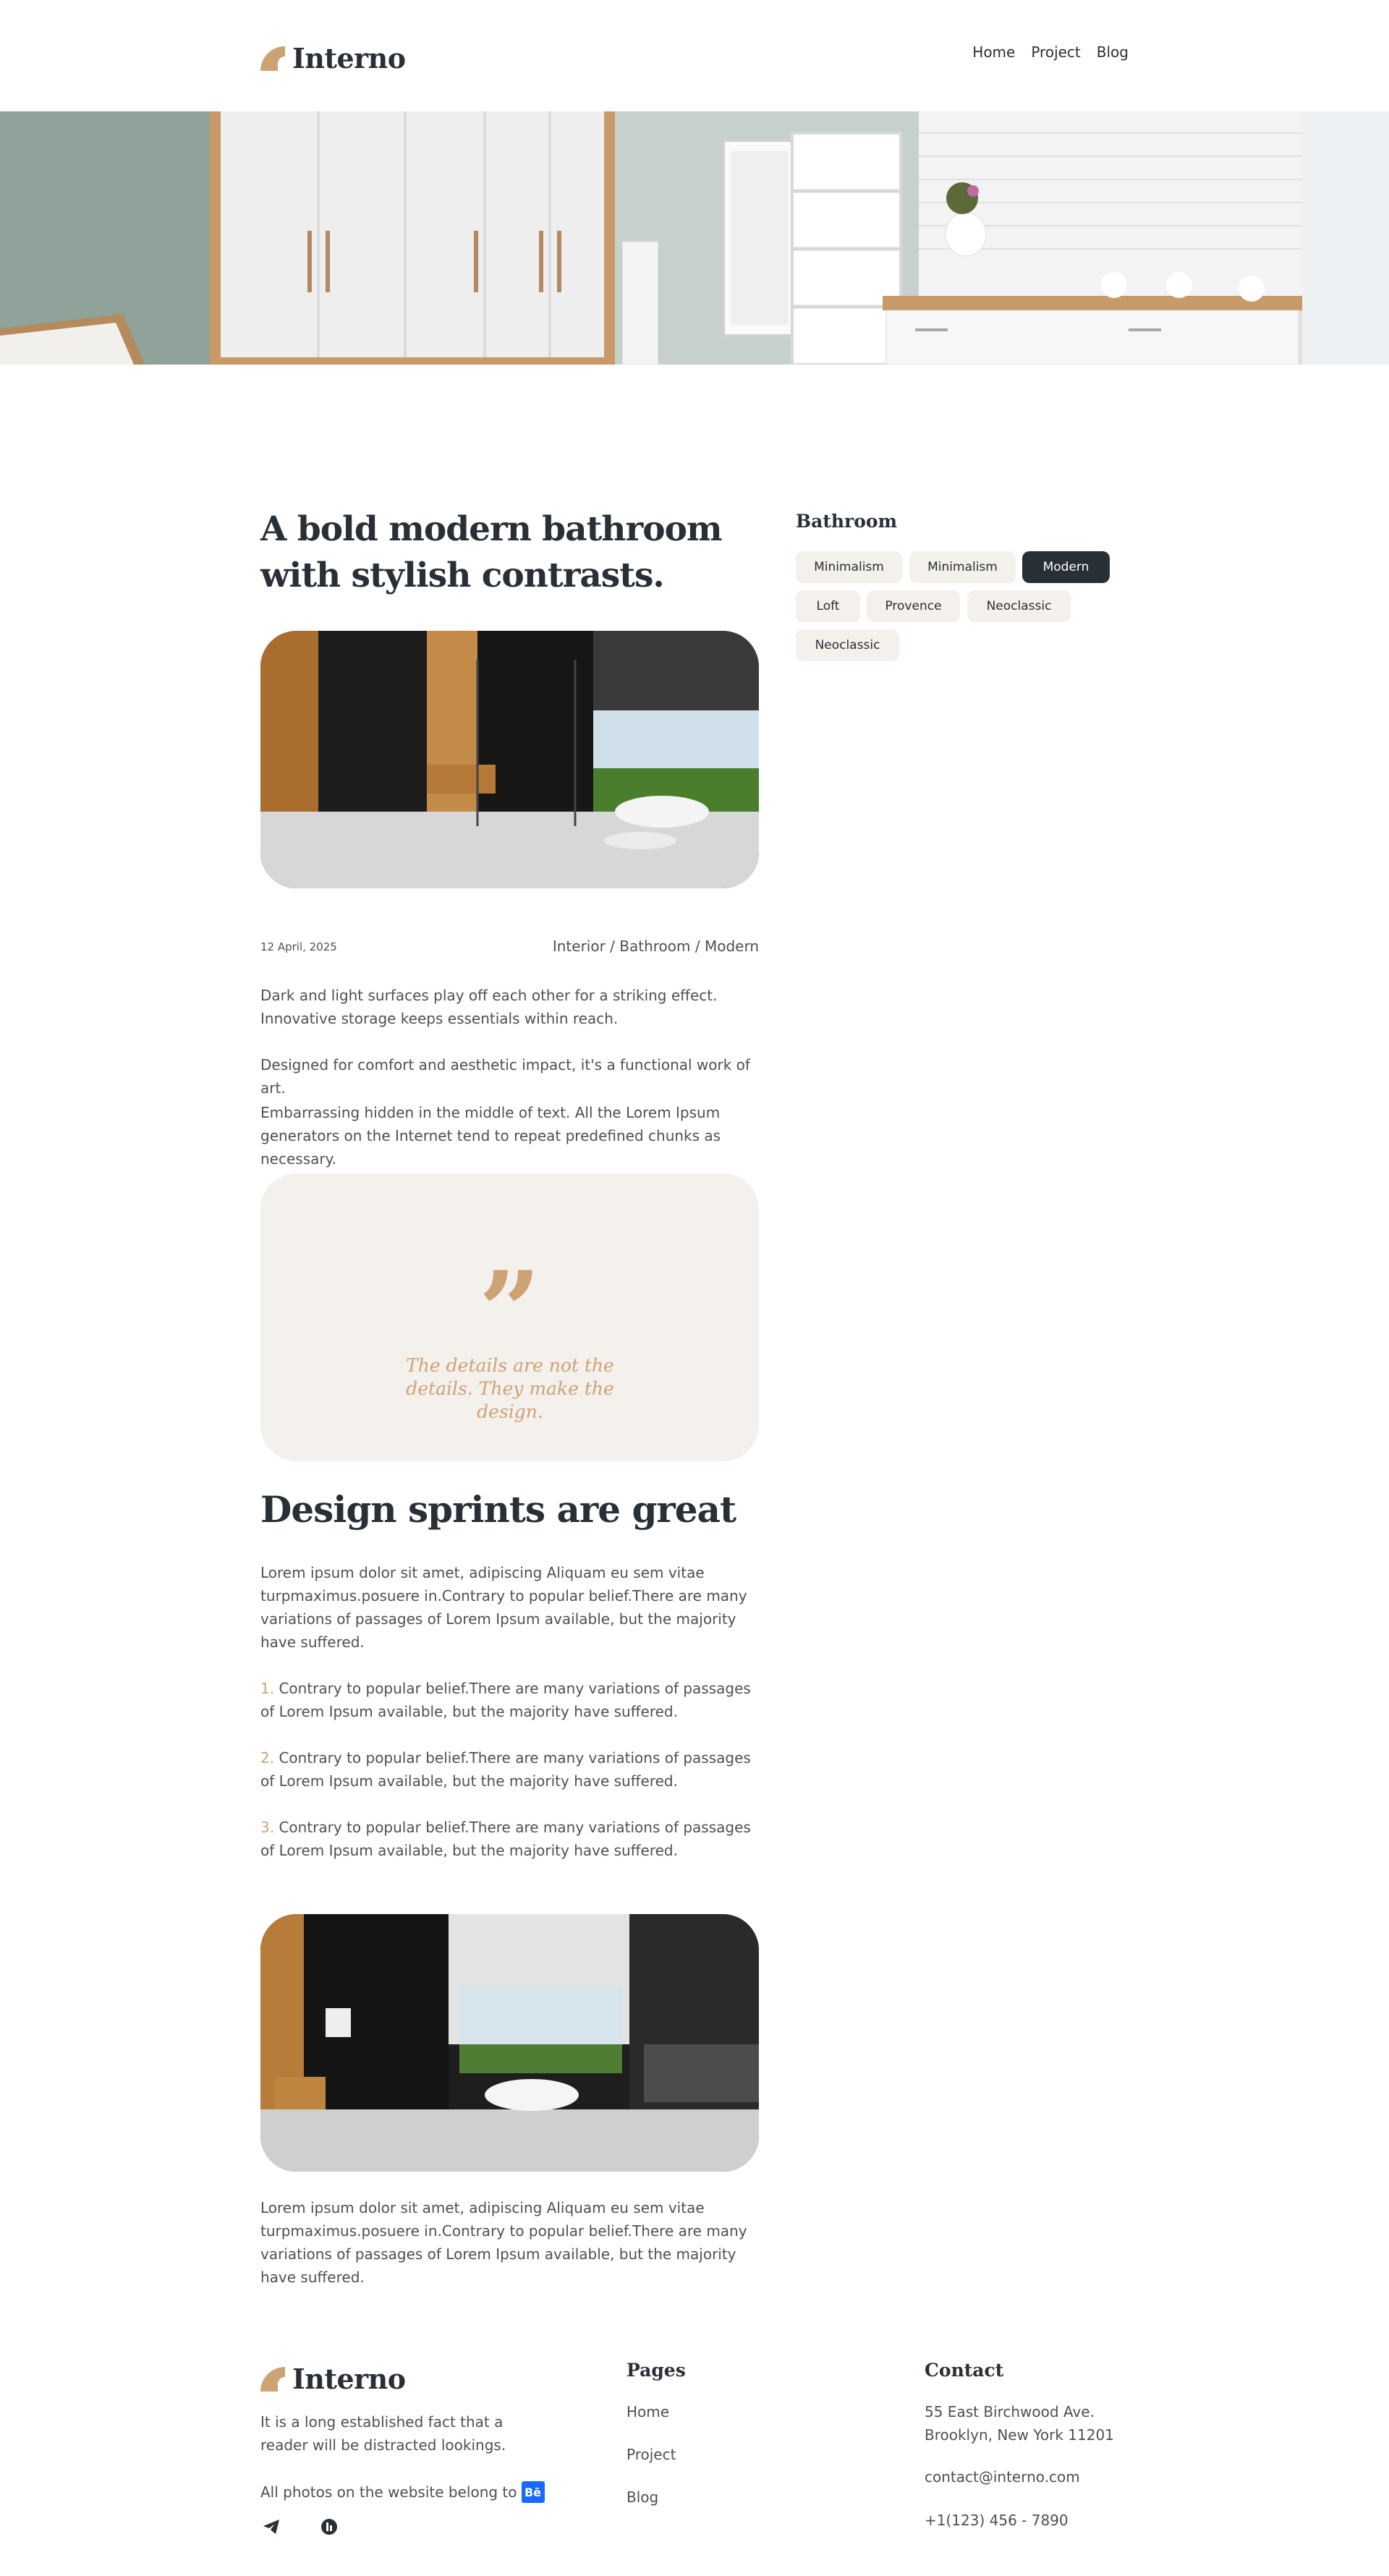  Describe the element at coordinates (498, 1509) in the screenshot. I see `section-title: Design sprints are great` at that location.